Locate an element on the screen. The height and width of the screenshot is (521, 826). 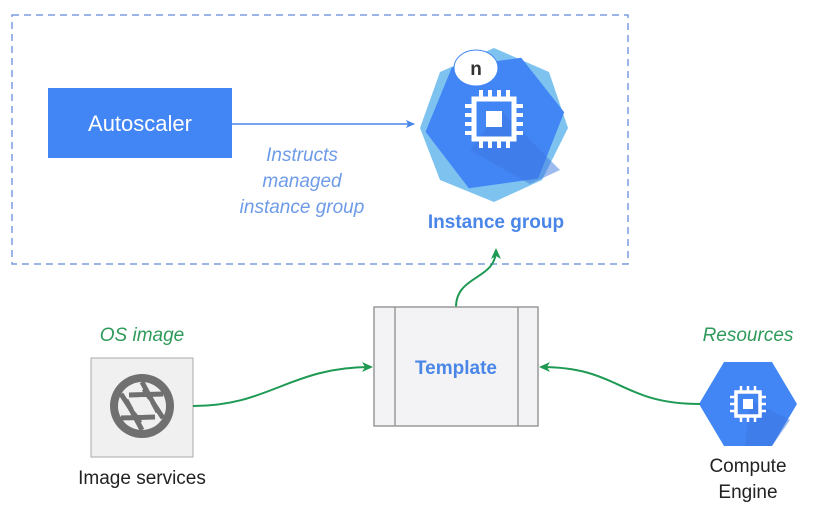
image-to-template-arrow is located at coordinates (282, 384).